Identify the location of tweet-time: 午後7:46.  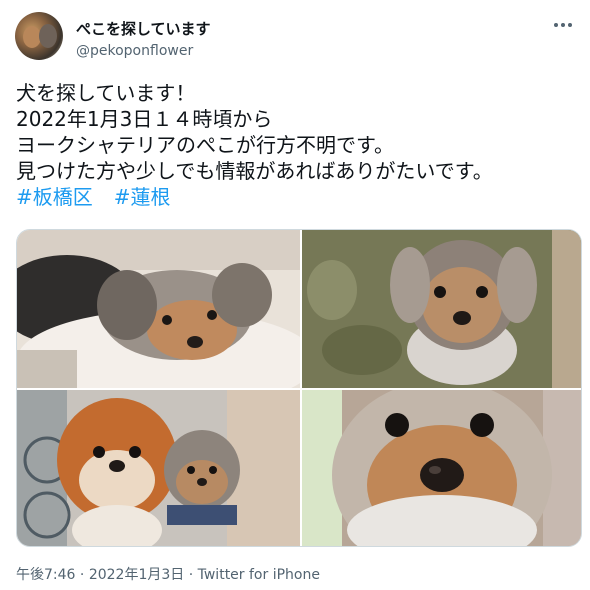
(45, 575).